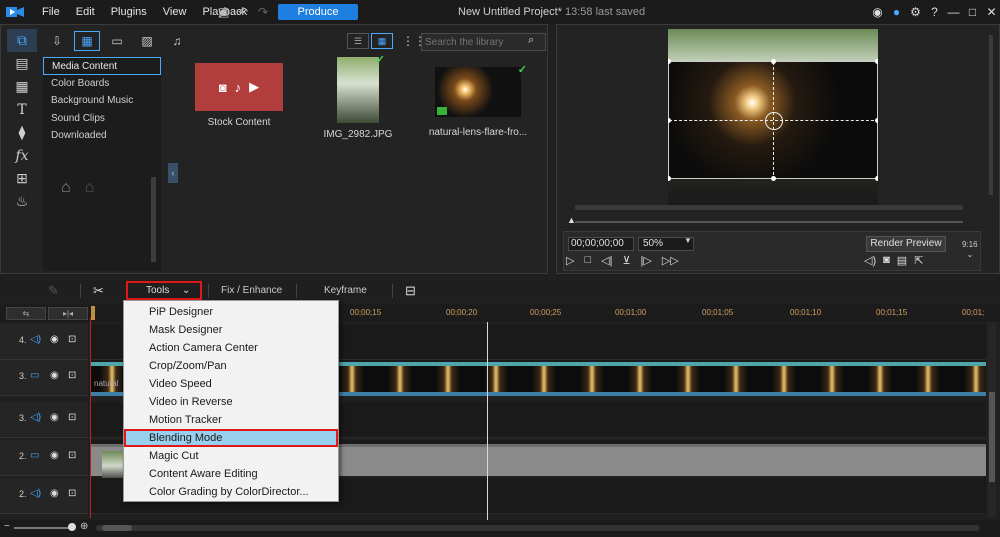 This screenshot has height=537, width=1000. I want to click on menu-item-video-in-reverse: Video in Reverse, so click(231, 402).